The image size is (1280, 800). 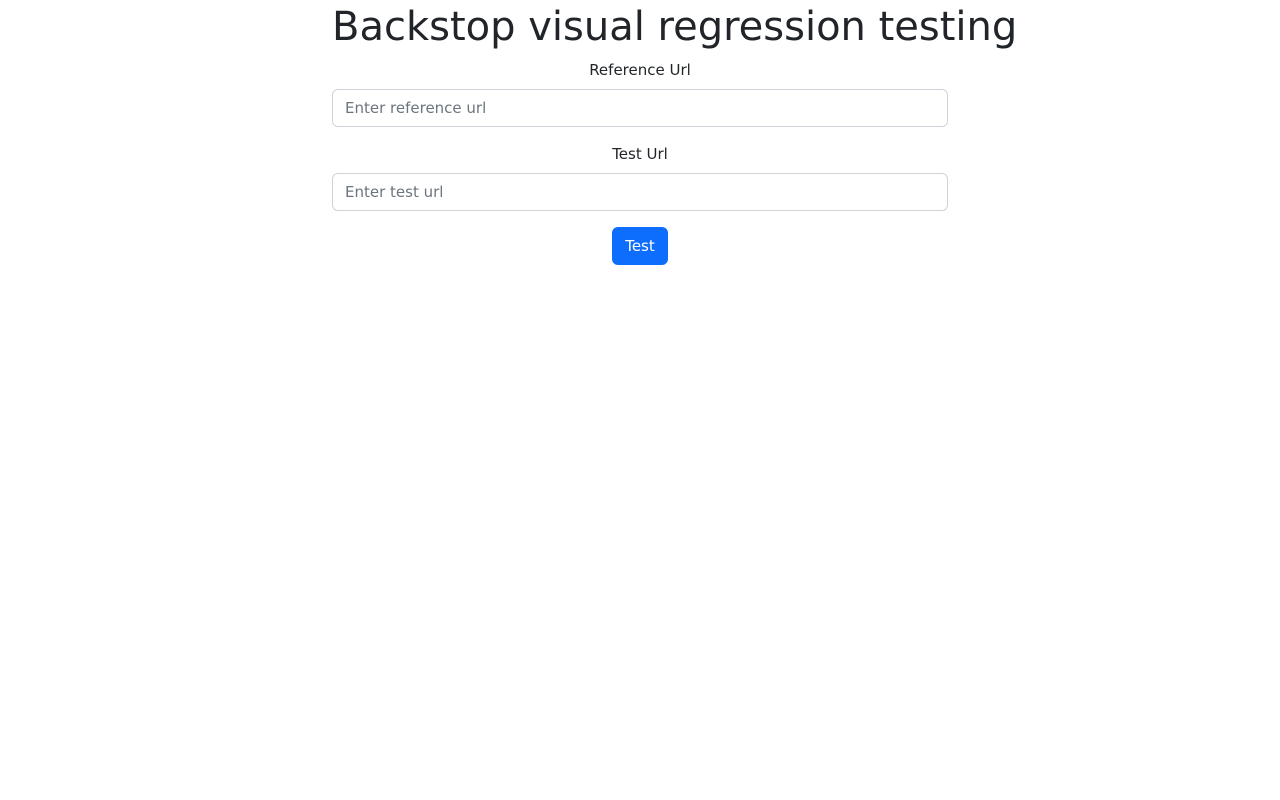 I want to click on reference-url-input, so click(x=640, y=108).